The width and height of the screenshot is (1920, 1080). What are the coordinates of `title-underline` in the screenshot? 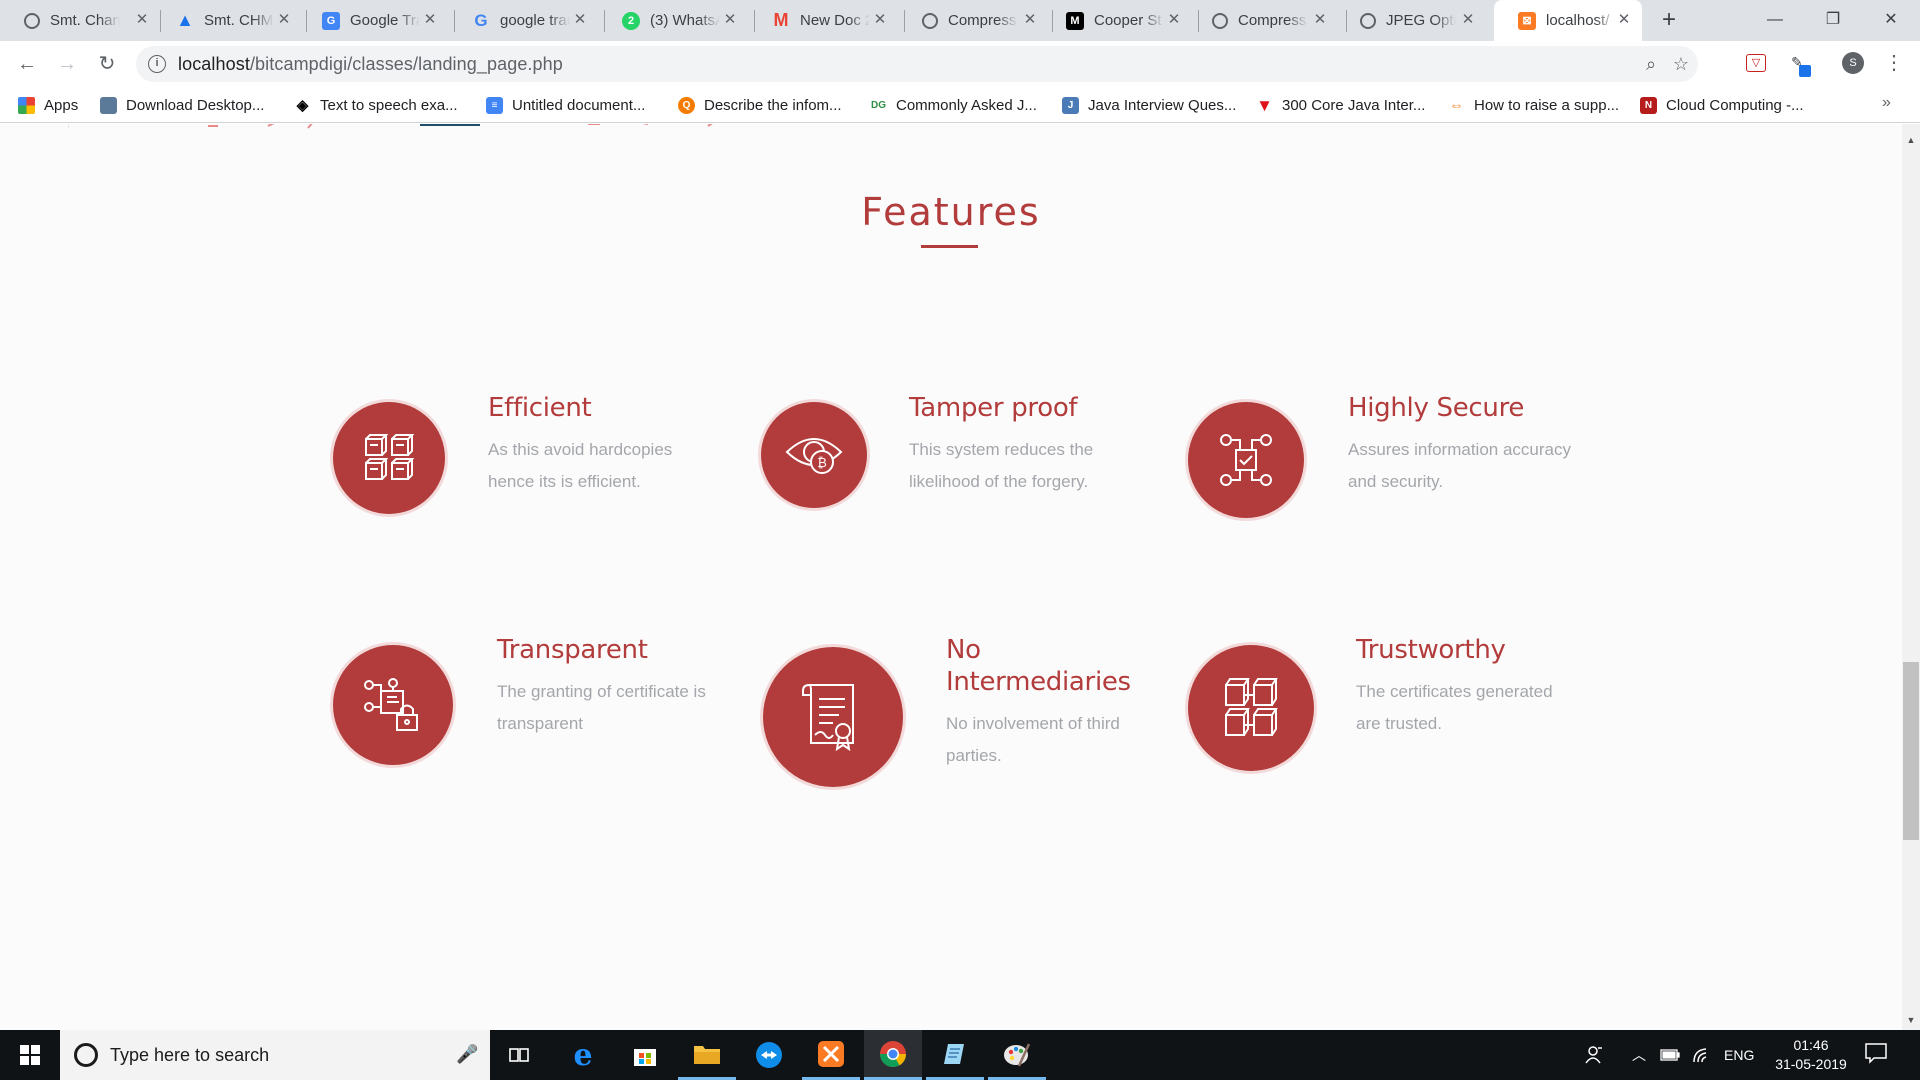 It's located at (949, 246).